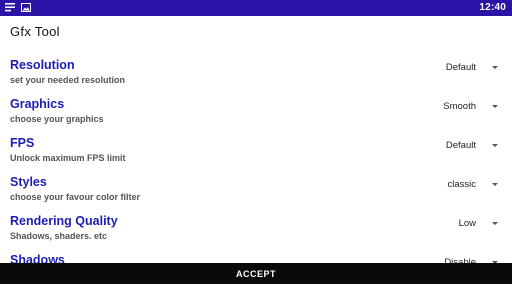 This screenshot has width=512, height=288. Describe the element at coordinates (75, 197) in the screenshot. I see `setting-subtitle: choose your favour color filter` at that location.